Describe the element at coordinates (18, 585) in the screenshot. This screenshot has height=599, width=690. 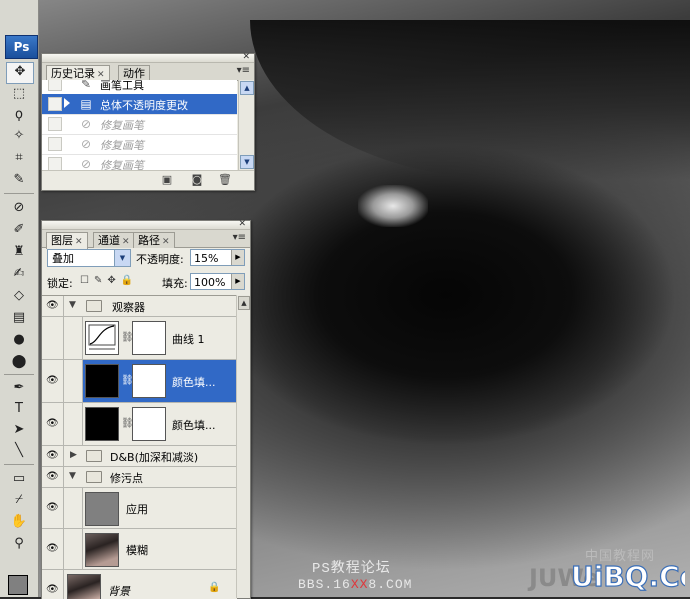
I see `foreground-color-swatch` at that location.